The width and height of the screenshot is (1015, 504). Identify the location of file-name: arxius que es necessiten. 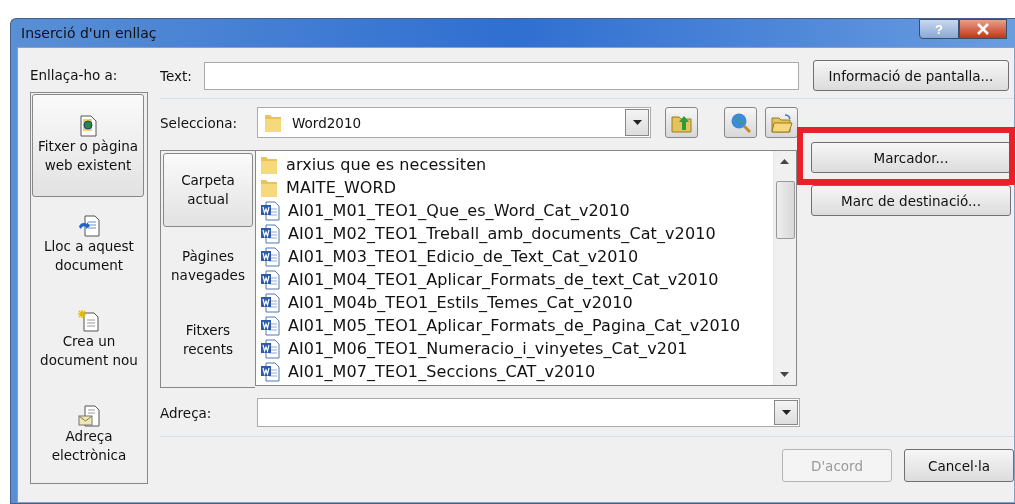
(386, 164).